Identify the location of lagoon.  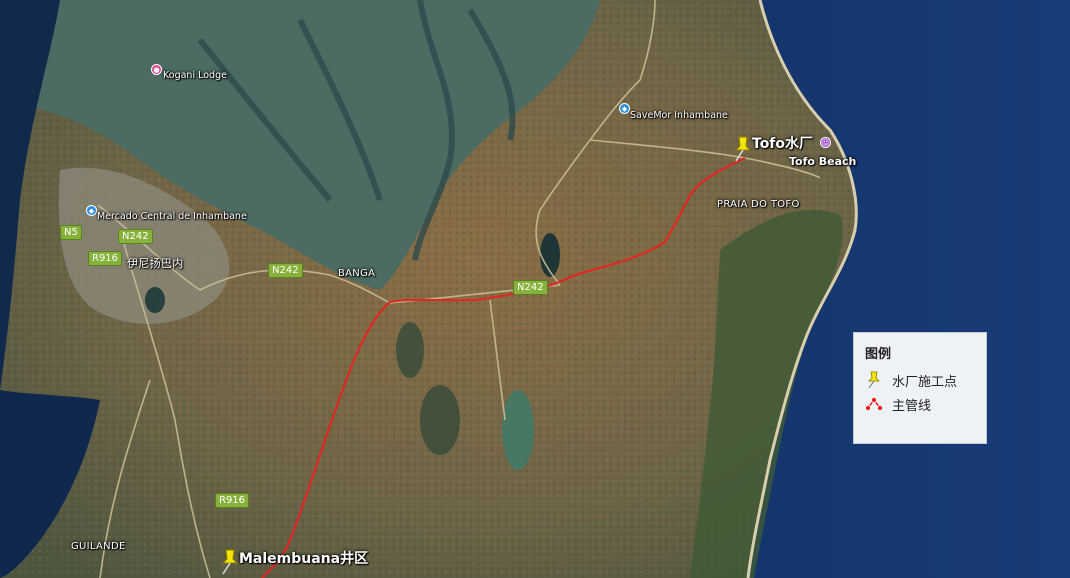
(155, 300).